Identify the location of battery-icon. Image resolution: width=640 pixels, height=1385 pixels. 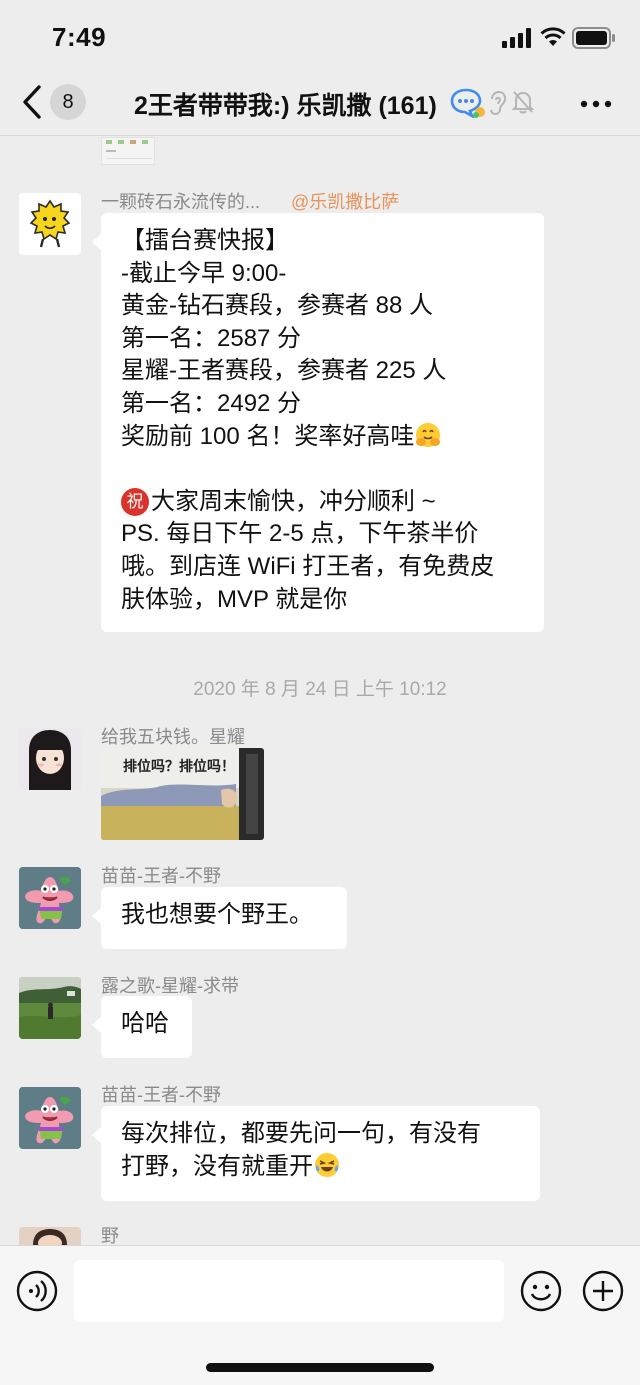
(593, 38).